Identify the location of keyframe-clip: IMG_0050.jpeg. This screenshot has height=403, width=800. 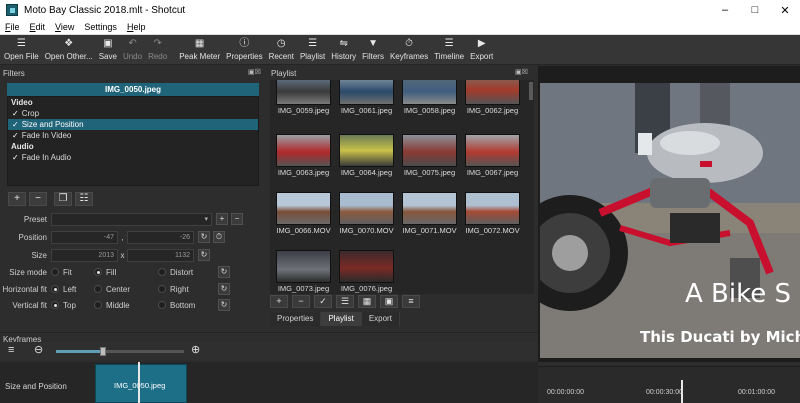
(141, 383).